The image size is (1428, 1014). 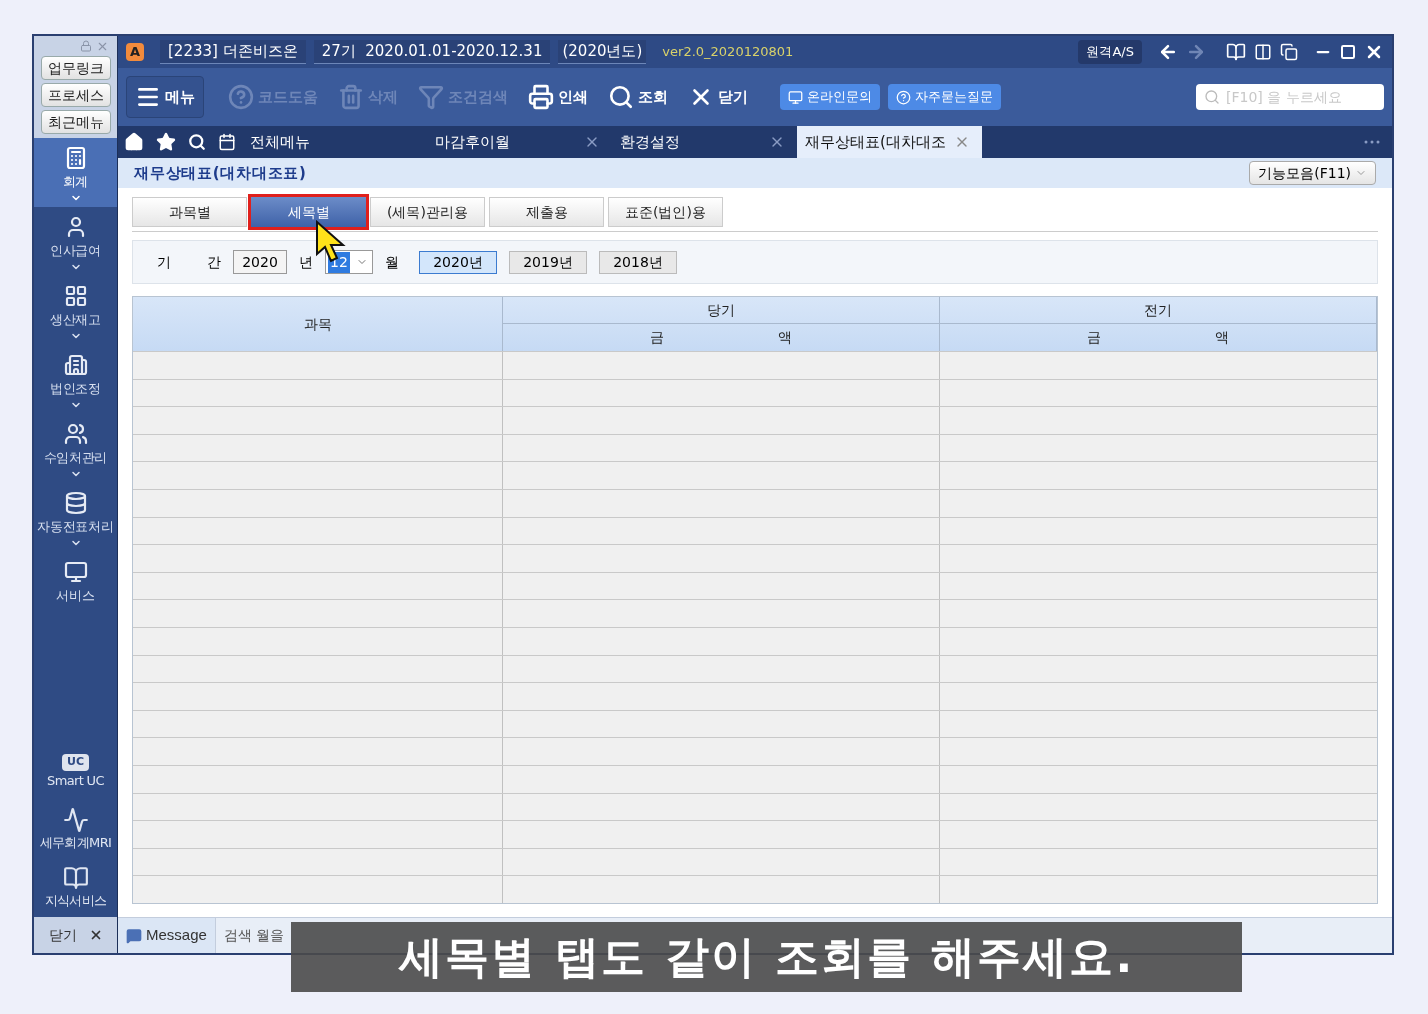 What do you see at coordinates (164, 262) in the screenshot?
I see `period-label: 기` at bounding box center [164, 262].